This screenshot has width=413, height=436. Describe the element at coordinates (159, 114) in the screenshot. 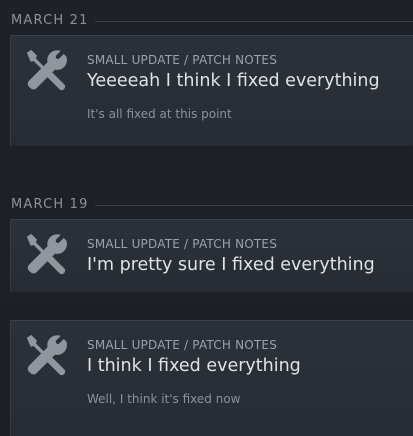

I see `event-subtitle: It's all fixed at this point` at that location.